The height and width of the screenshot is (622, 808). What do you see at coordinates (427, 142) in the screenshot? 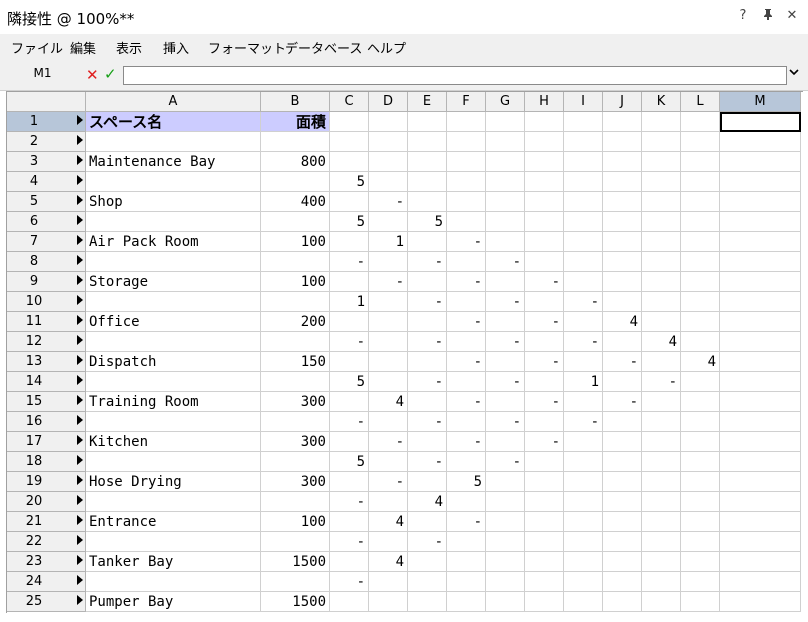
I see `cell-e2` at bounding box center [427, 142].